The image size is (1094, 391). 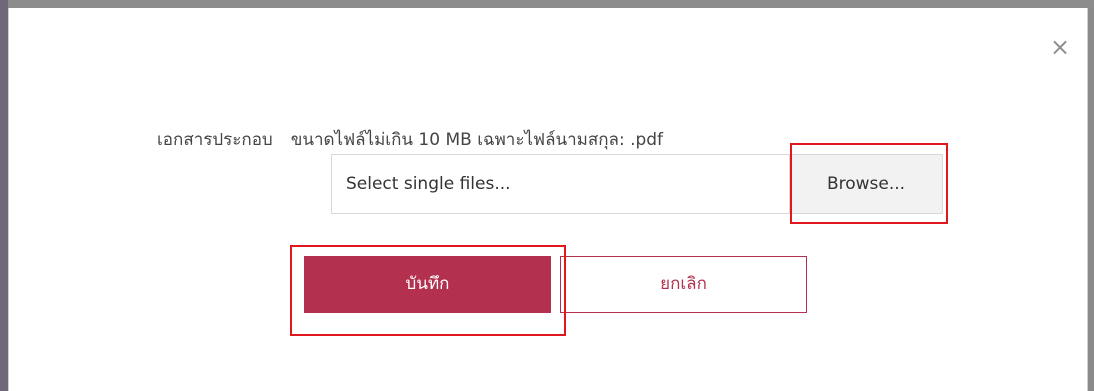 I want to click on highlight-box-browse, so click(x=869, y=183).